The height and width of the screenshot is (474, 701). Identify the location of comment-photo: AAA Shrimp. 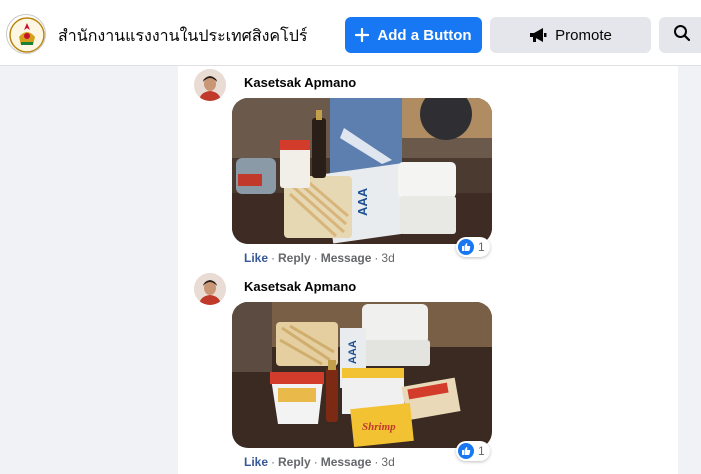
(362, 375).